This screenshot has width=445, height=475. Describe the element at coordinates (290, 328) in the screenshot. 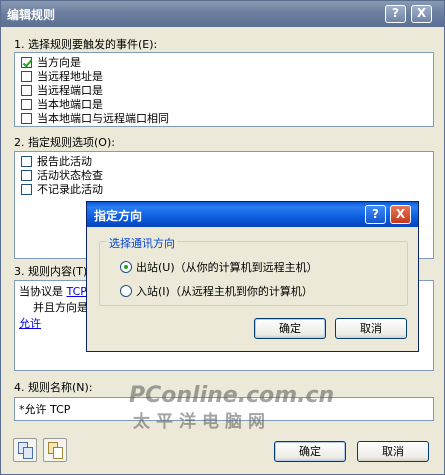

I see `dialog-ok-button: 确定` at that location.